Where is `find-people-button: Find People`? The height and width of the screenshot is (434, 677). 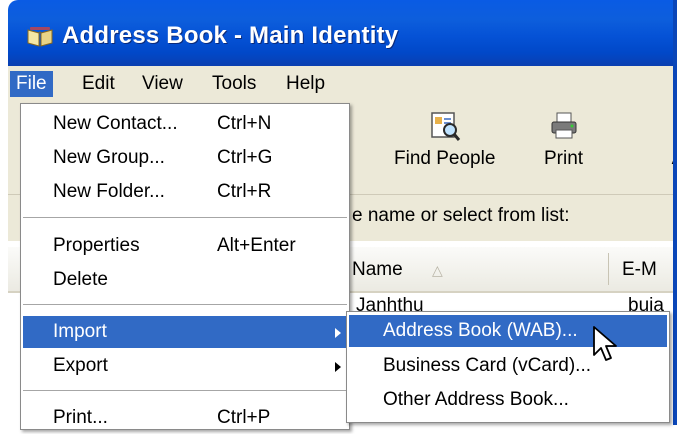 find-people-button: Find People is located at coordinates (444, 140).